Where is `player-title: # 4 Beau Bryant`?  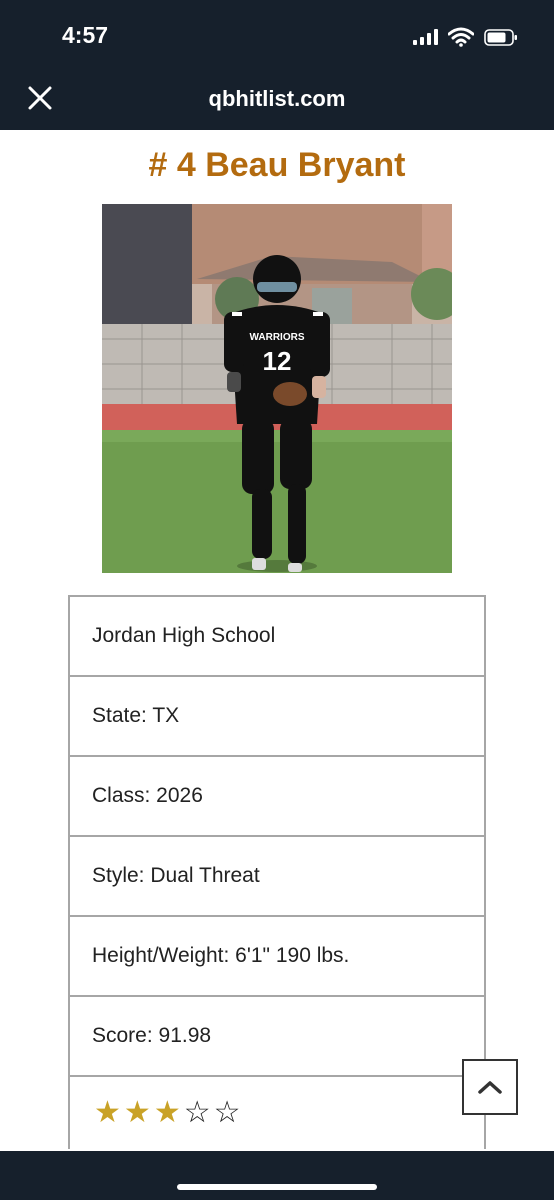
player-title: # 4 Beau Bryant is located at coordinates (277, 165).